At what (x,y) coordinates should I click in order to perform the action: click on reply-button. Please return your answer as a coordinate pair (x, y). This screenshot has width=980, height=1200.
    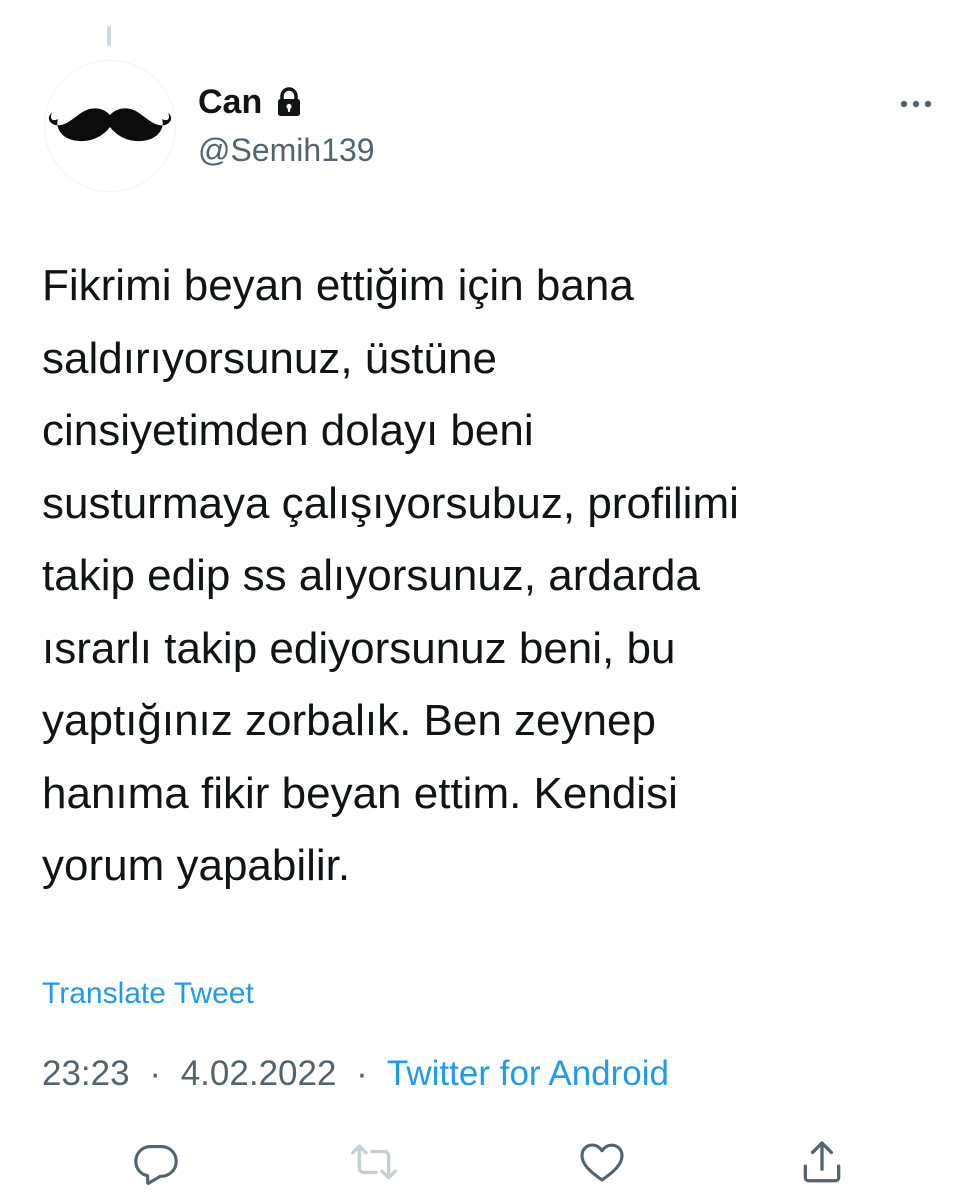
    Looking at the image, I should click on (156, 1162).